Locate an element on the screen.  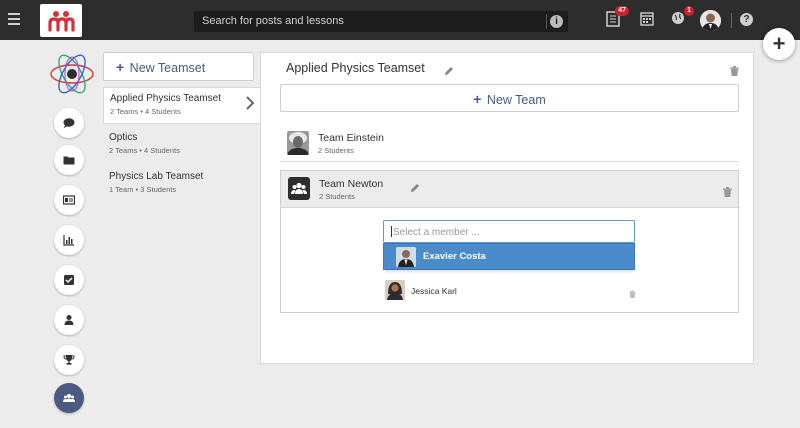
topbar-divider is located at coordinates (731, 20).